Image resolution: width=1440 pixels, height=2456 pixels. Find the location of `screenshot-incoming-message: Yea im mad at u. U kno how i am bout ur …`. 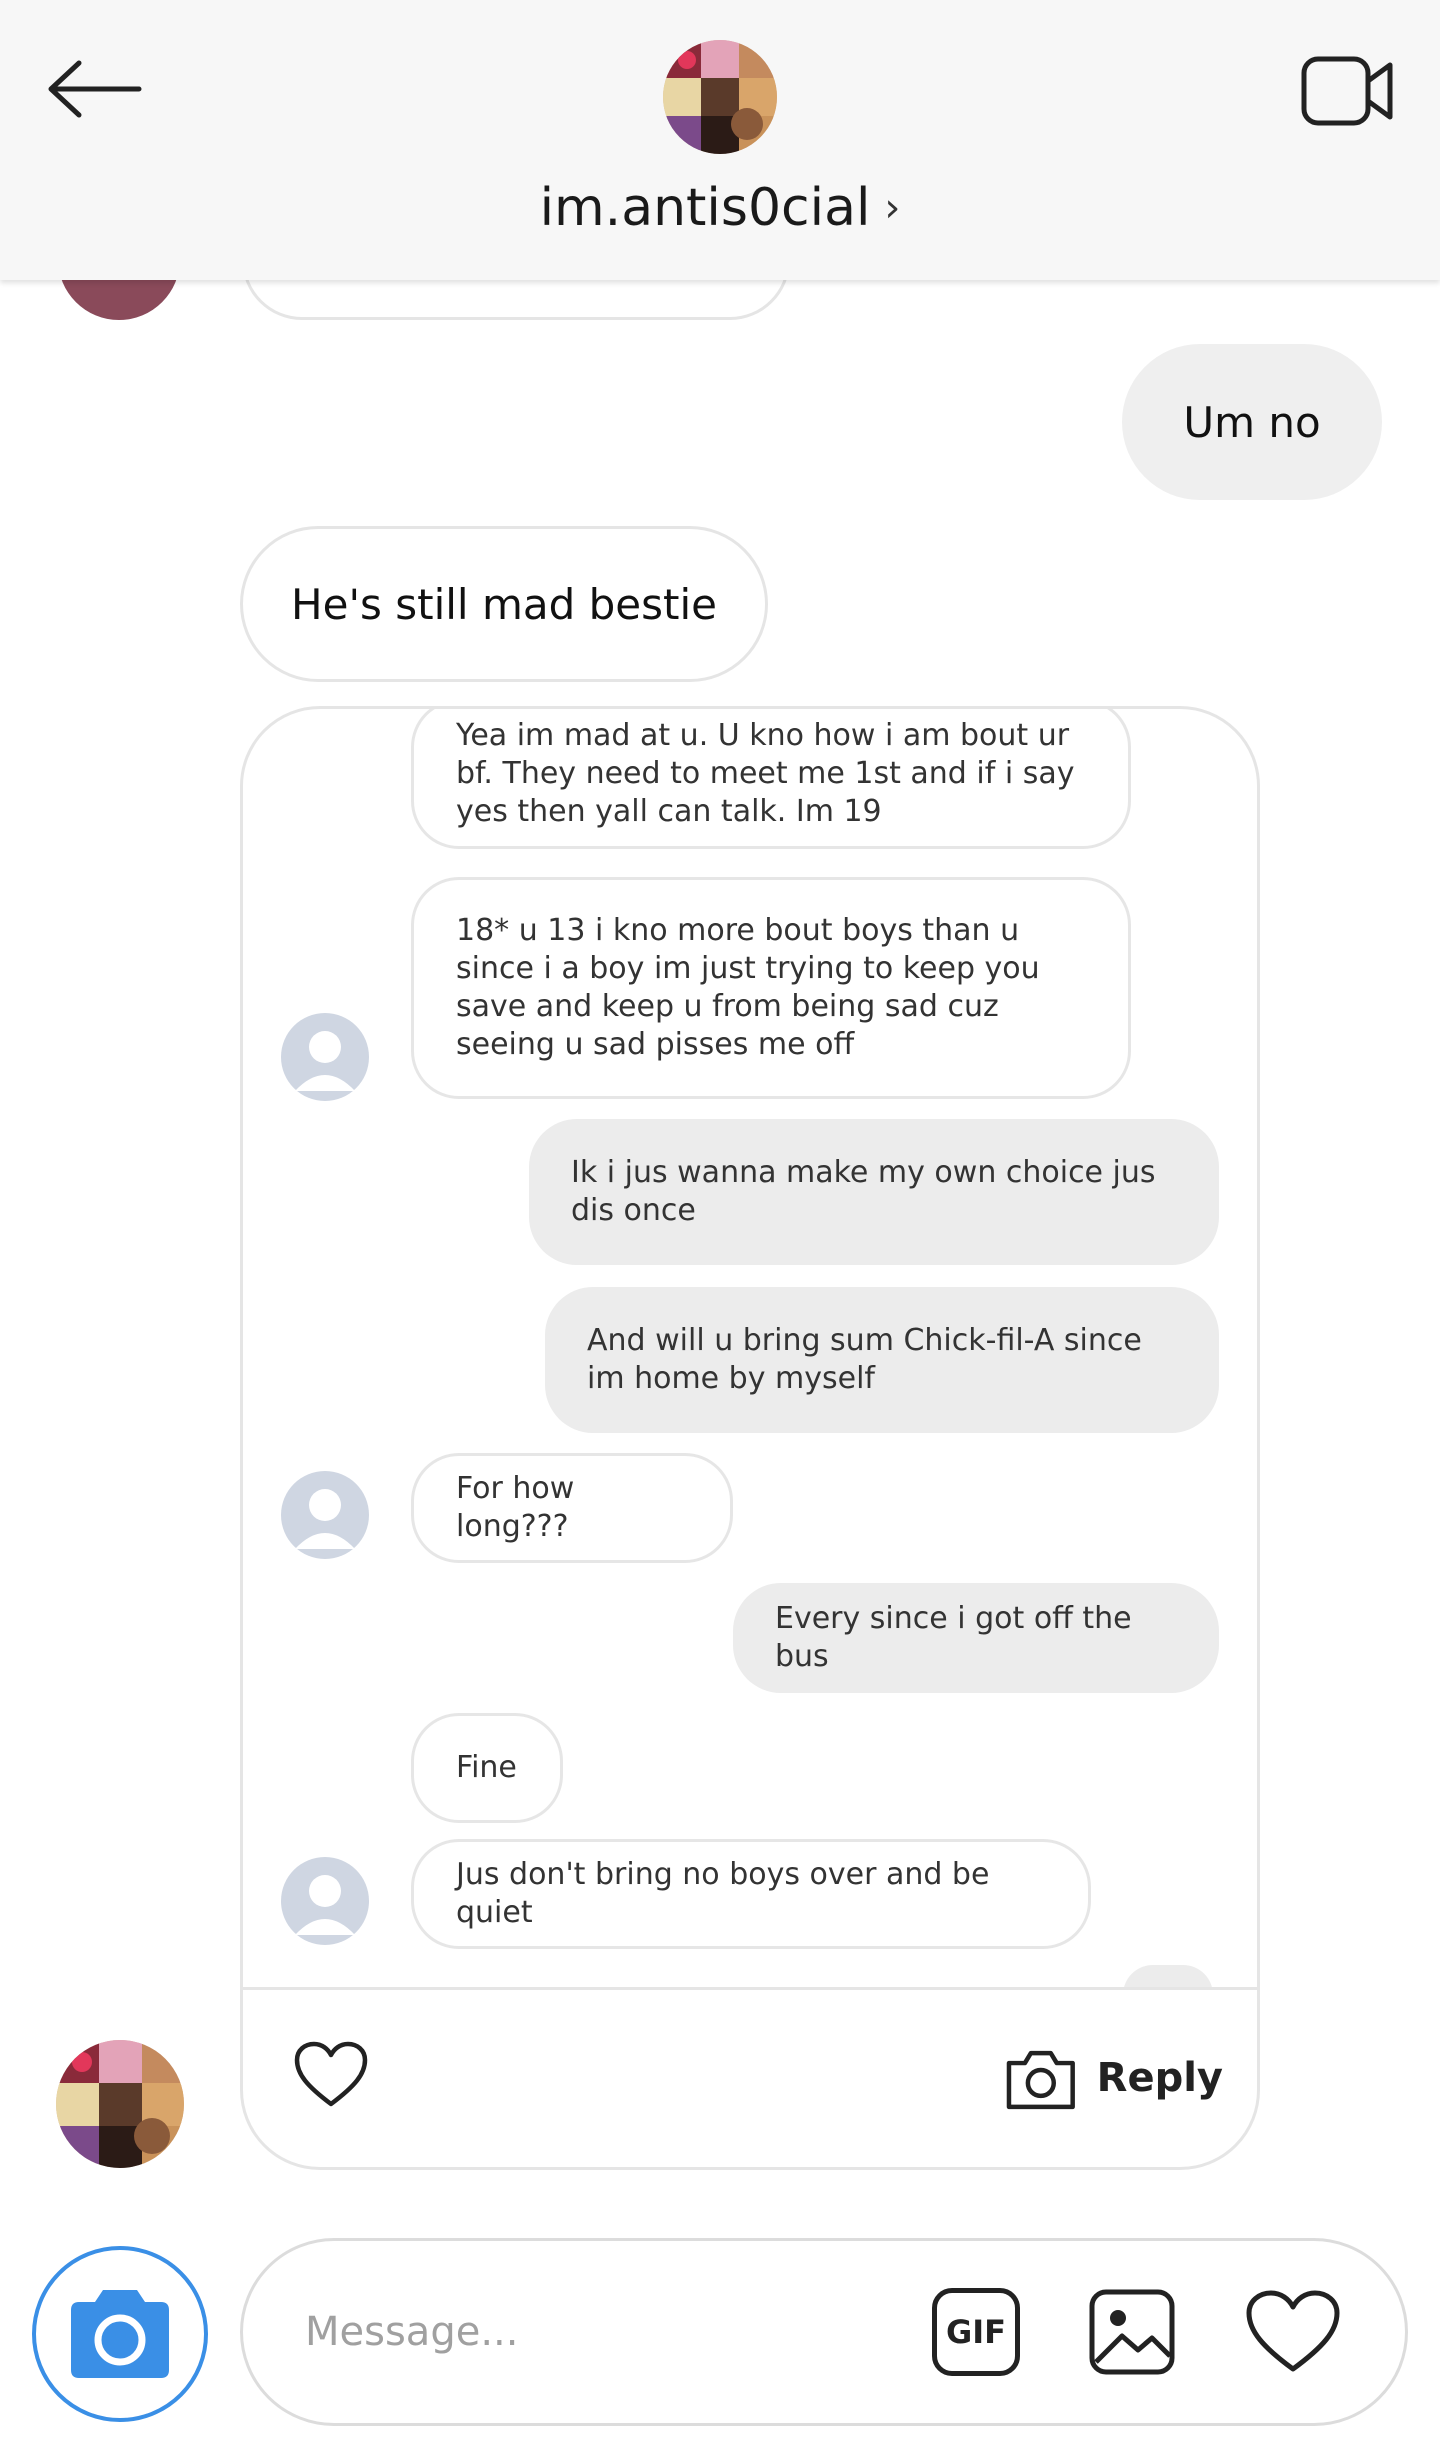

screenshot-incoming-message: Yea im mad at u. U kno how i am bout ur … is located at coordinates (771, 779).